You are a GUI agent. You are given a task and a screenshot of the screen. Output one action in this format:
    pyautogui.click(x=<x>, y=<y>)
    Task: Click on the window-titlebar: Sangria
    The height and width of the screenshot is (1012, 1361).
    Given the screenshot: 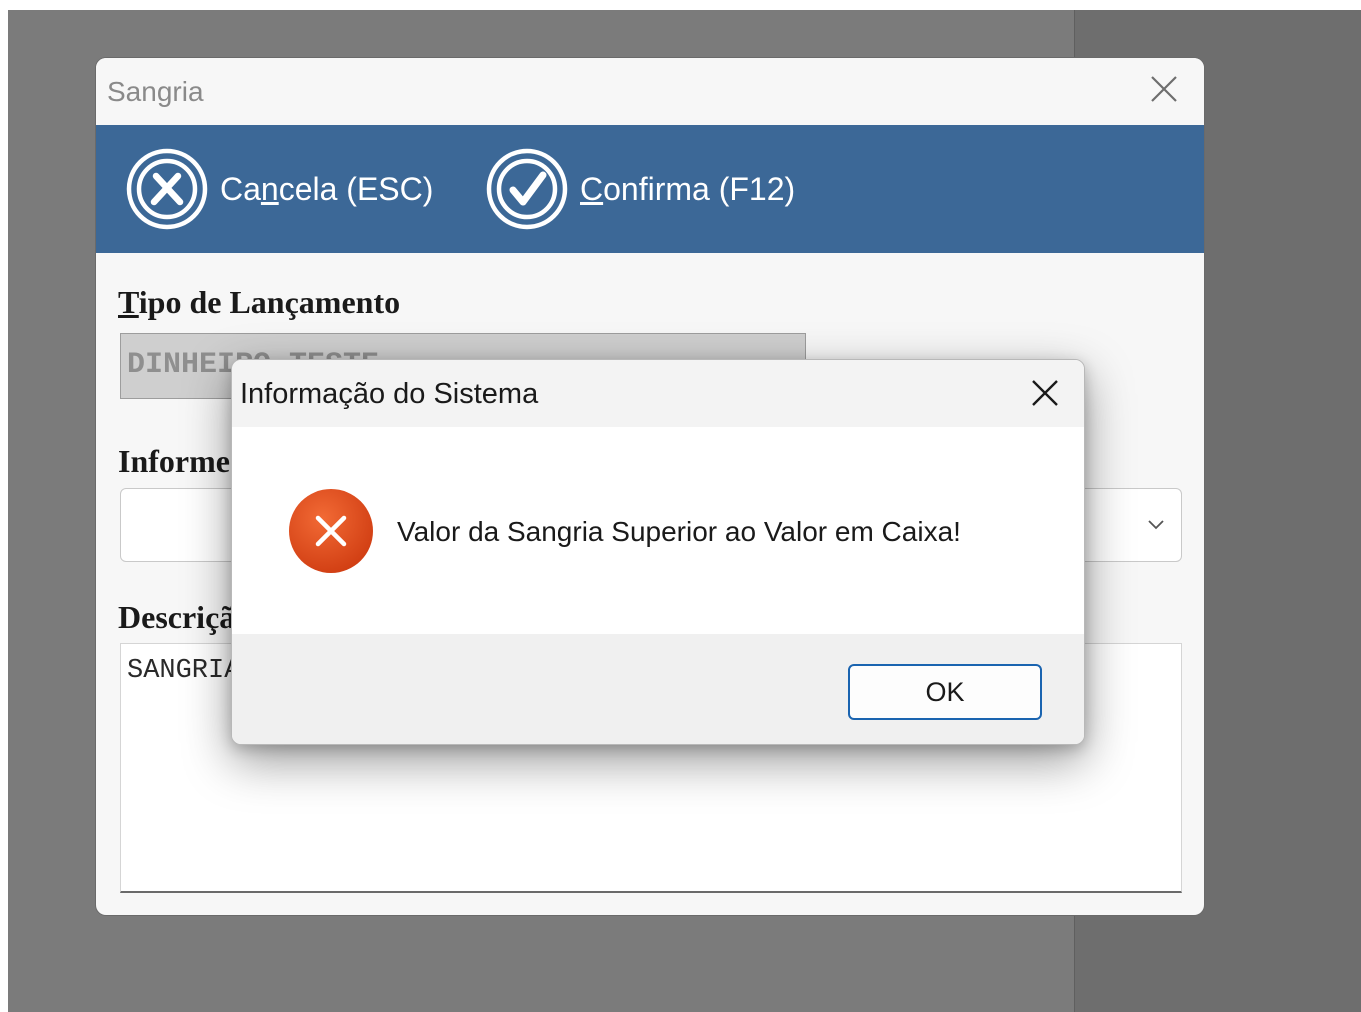 What is the action you would take?
    pyautogui.click(x=650, y=91)
    